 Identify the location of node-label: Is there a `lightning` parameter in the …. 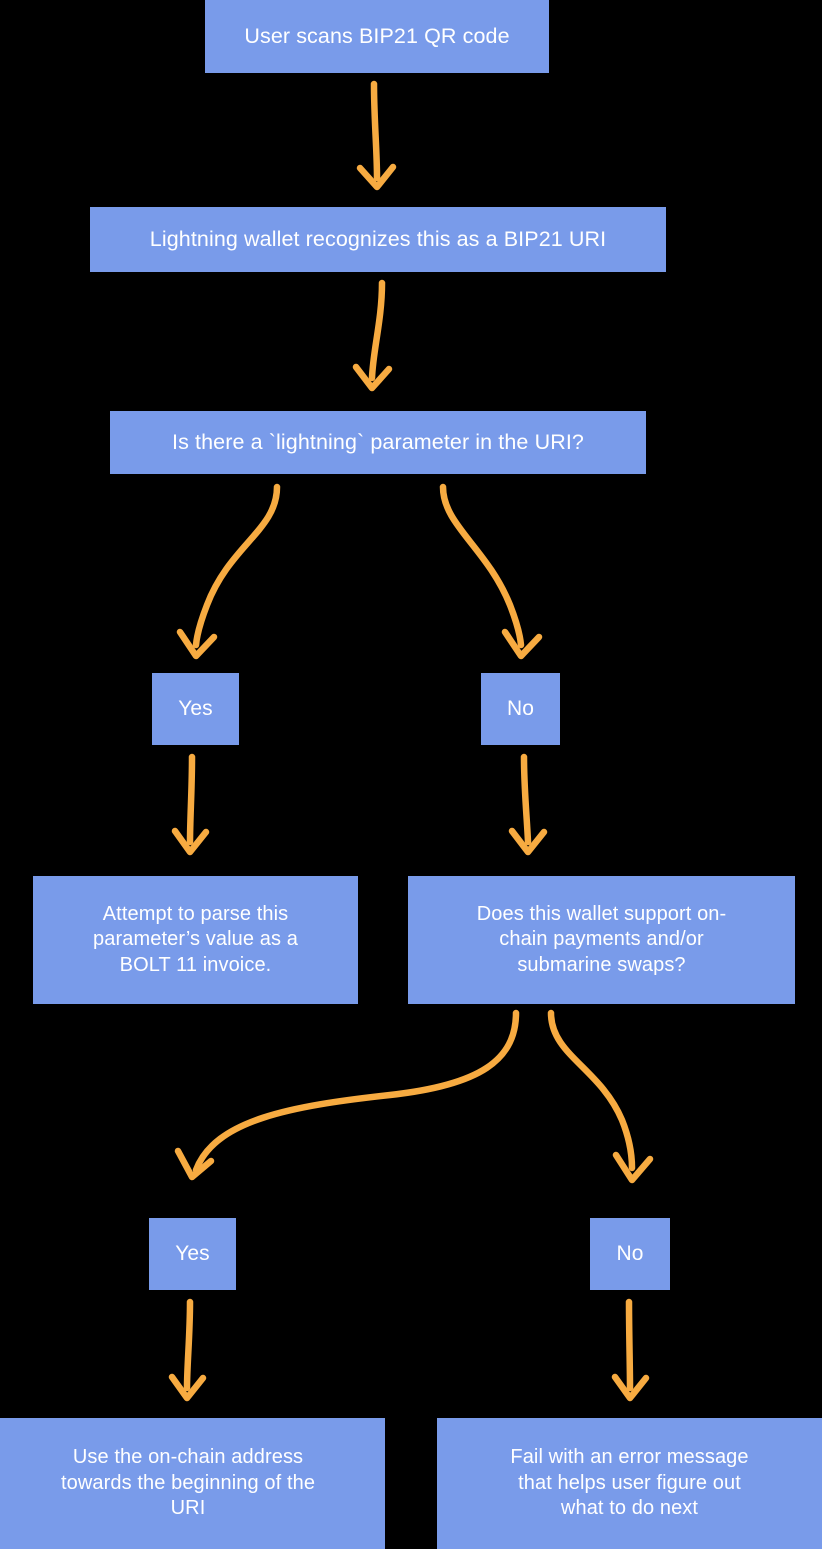
(378, 441).